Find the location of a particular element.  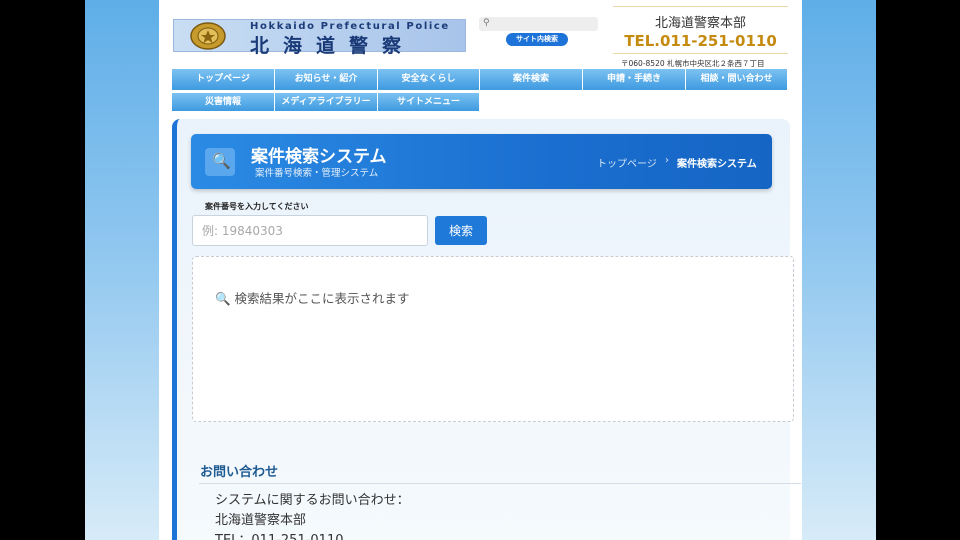

hq-name: 北海道警察本部 is located at coordinates (700, 23).